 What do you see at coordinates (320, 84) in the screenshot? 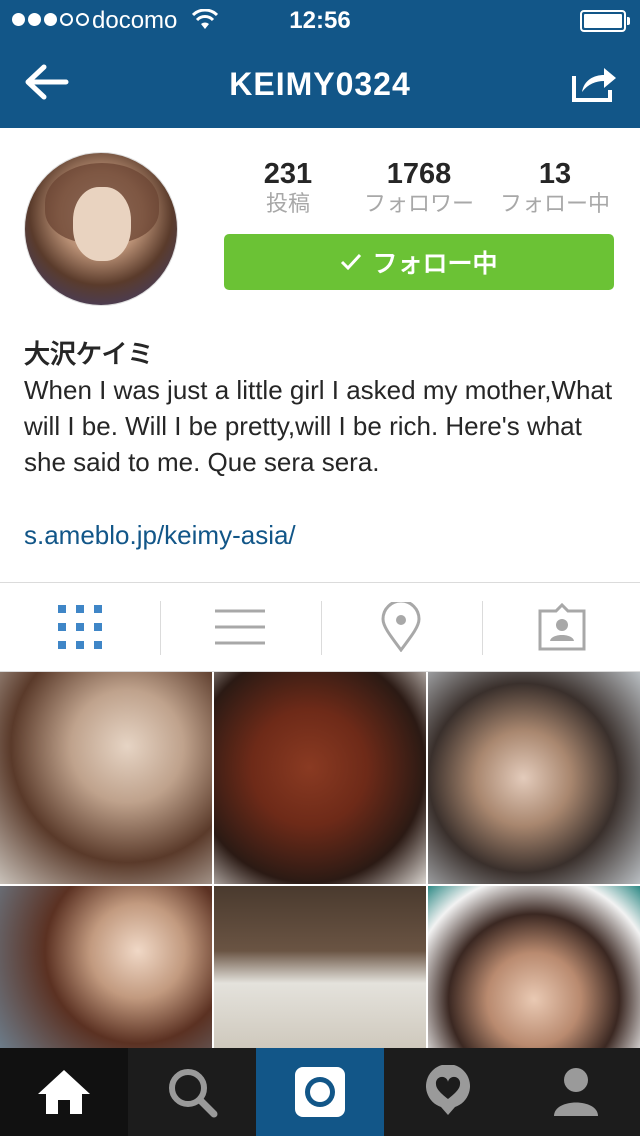
I see `profile-username-title: KEIMY0324` at bounding box center [320, 84].